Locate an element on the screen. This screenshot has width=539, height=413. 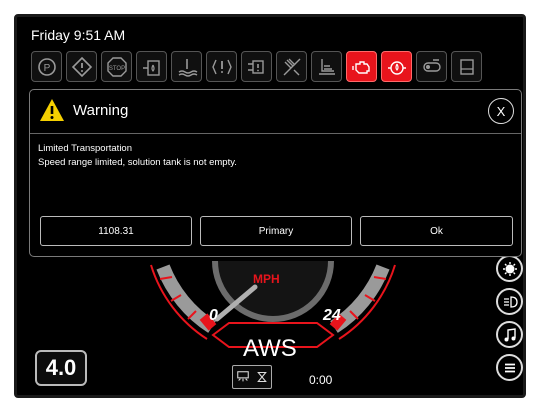
music-icon is located at coordinates (510, 334).